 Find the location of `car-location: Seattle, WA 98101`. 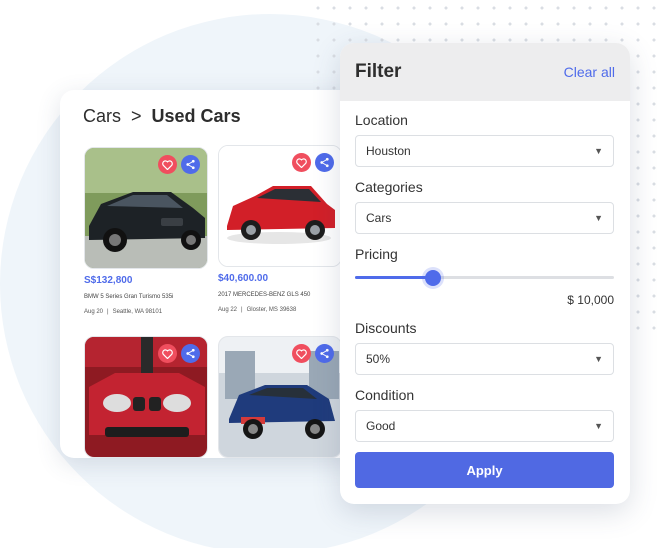

car-location: Seattle, WA 98101 is located at coordinates (137, 312).